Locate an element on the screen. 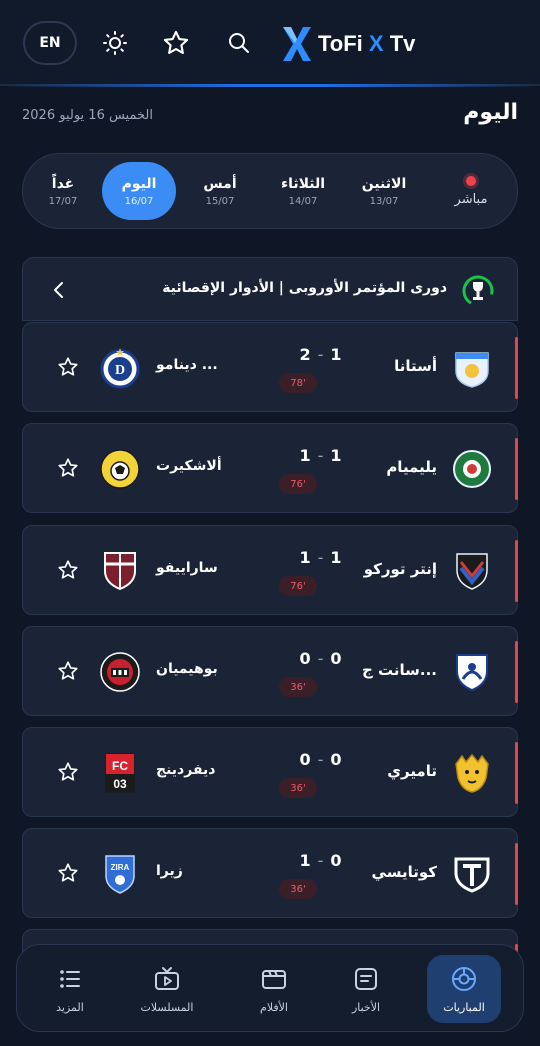 Image resolution: width=540 pixels, height=1046 pixels. dinamo-crest-icon: D is located at coordinates (120, 368).